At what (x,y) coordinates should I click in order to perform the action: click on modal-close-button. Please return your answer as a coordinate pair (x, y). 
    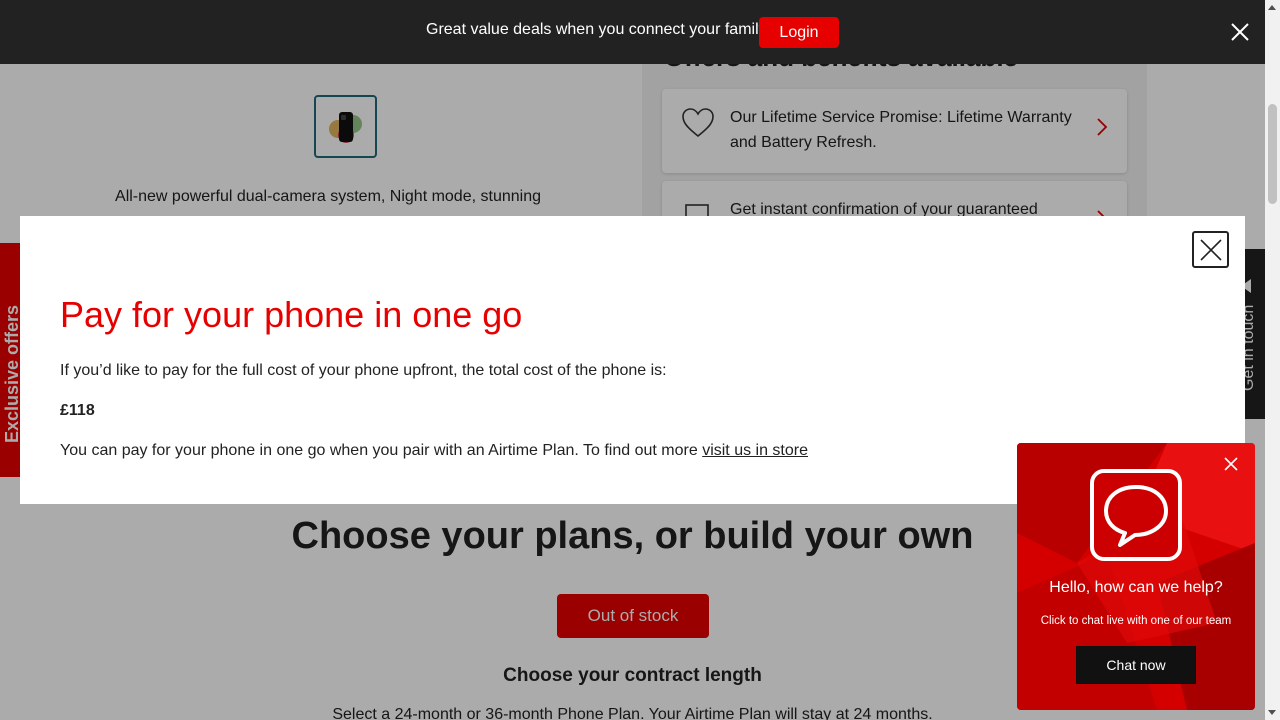
    Looking at the image, I should click on (1210, 249).